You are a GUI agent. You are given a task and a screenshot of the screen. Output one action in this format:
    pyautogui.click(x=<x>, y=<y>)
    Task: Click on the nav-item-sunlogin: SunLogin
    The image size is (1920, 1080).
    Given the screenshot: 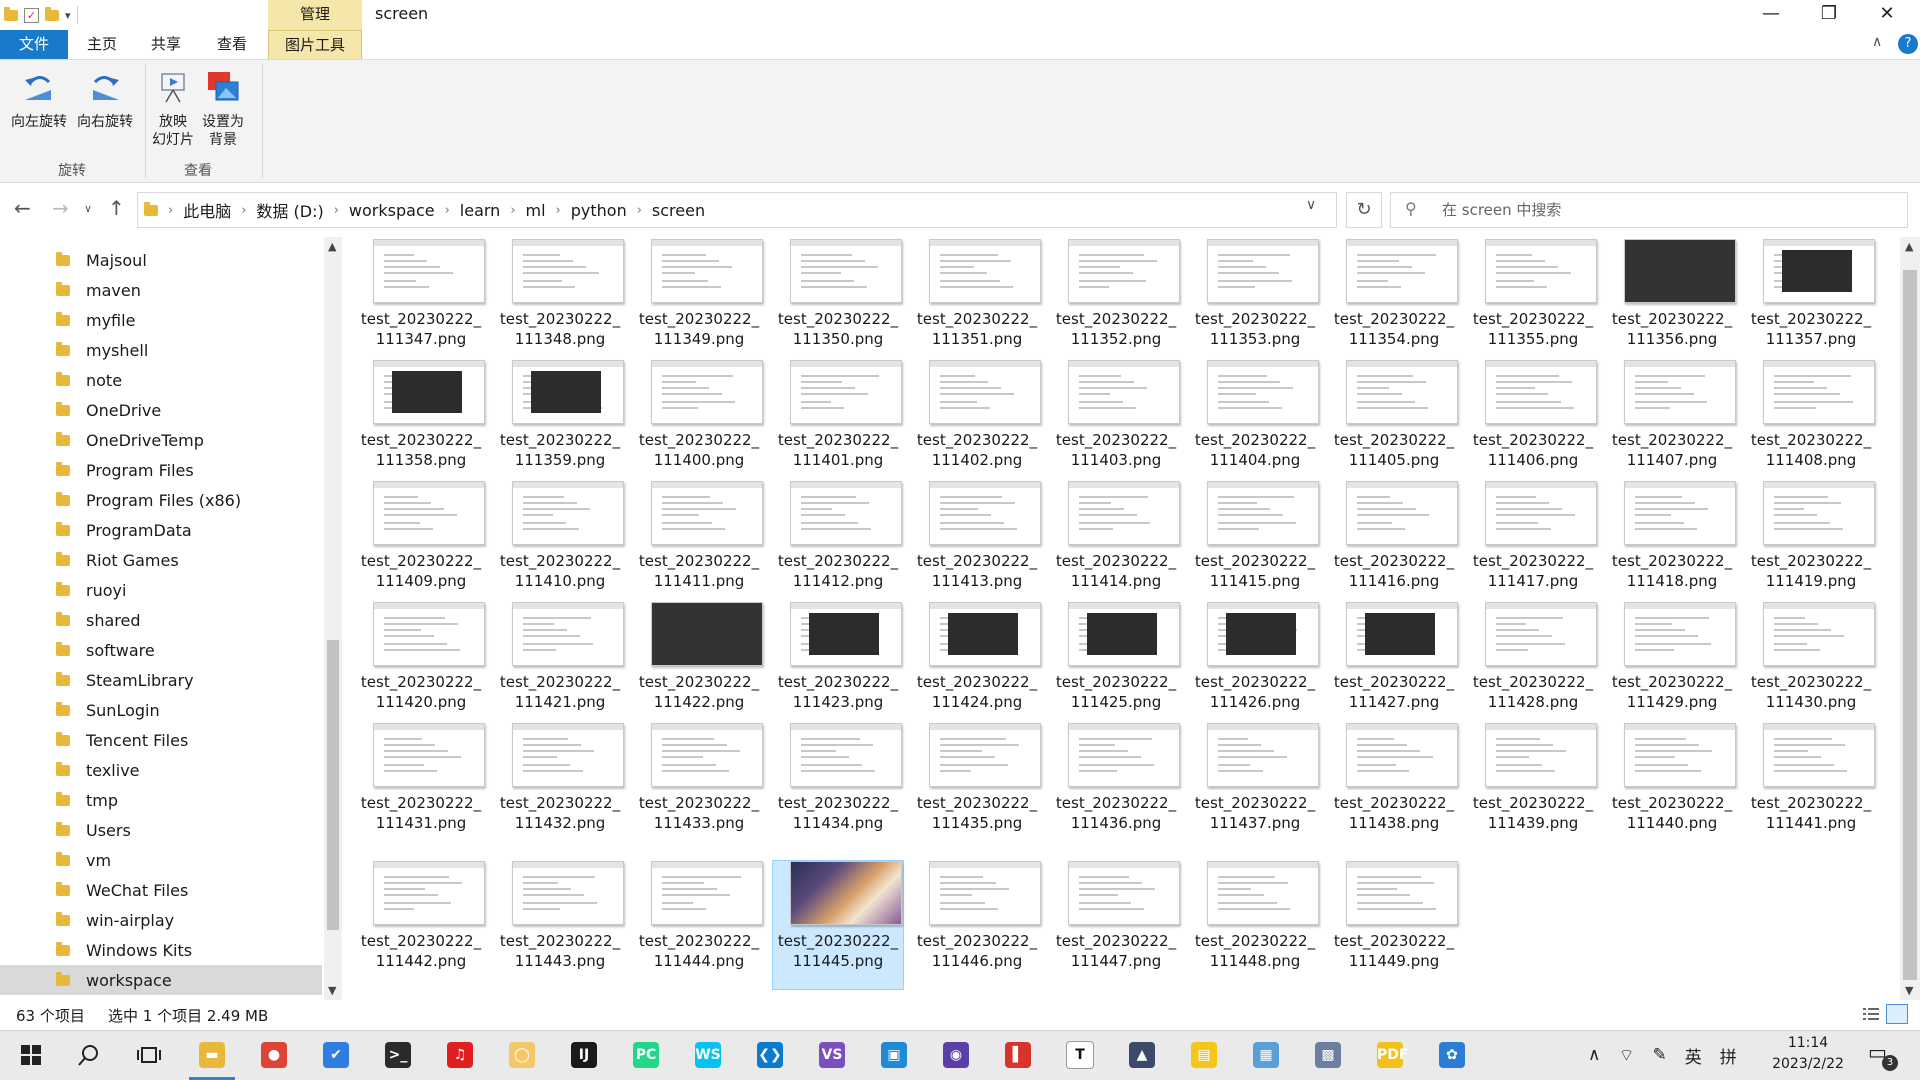 What is the action you would take?
    pyautogui.click(x=161, y=710)
    